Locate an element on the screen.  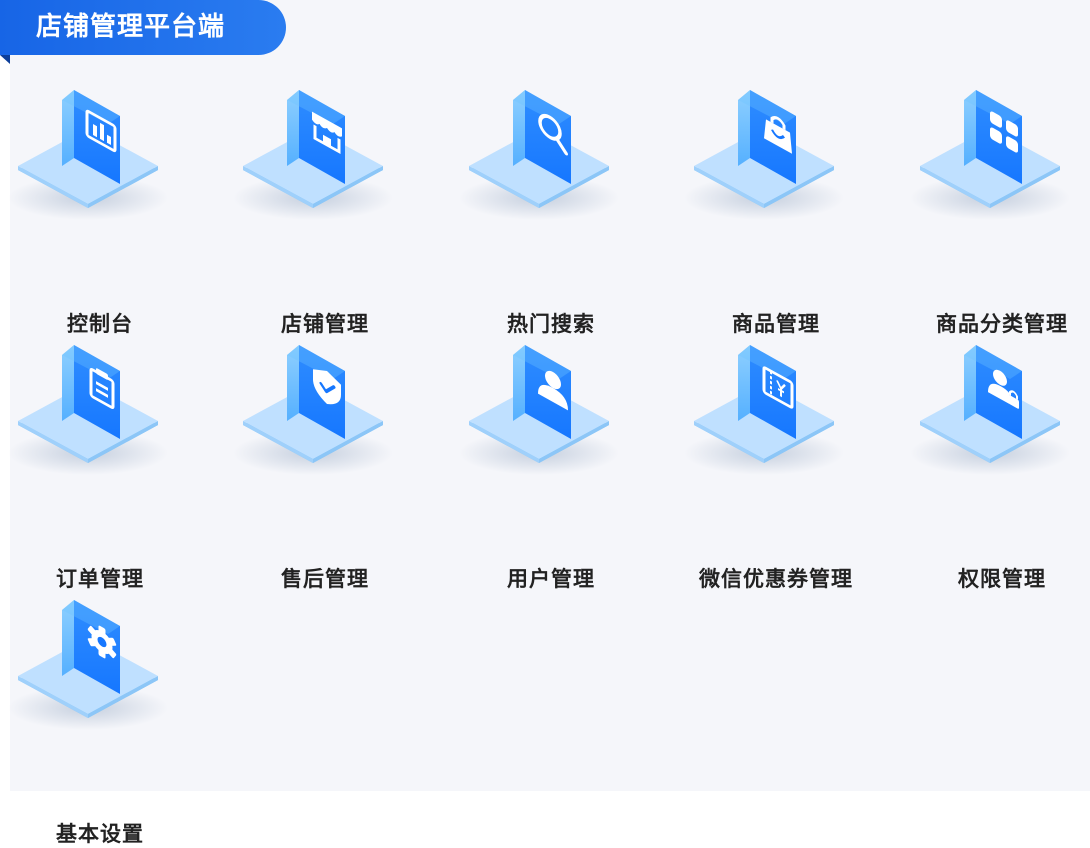
menu-item-dashboard: 控制台 is located at coordinates (100, 208).